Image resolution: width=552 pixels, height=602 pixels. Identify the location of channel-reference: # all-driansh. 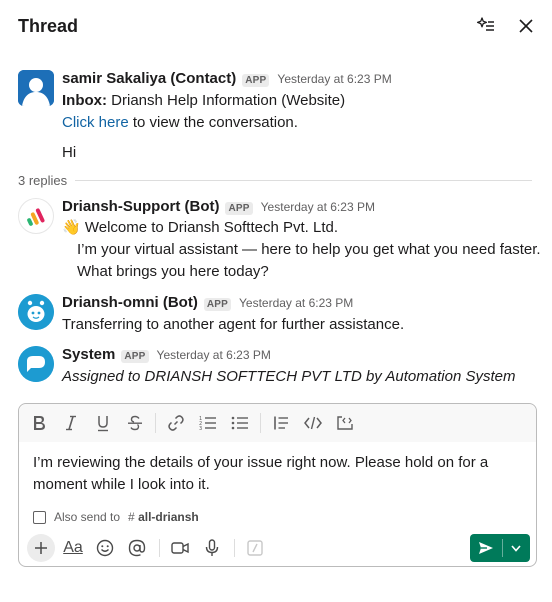
(163, 517).